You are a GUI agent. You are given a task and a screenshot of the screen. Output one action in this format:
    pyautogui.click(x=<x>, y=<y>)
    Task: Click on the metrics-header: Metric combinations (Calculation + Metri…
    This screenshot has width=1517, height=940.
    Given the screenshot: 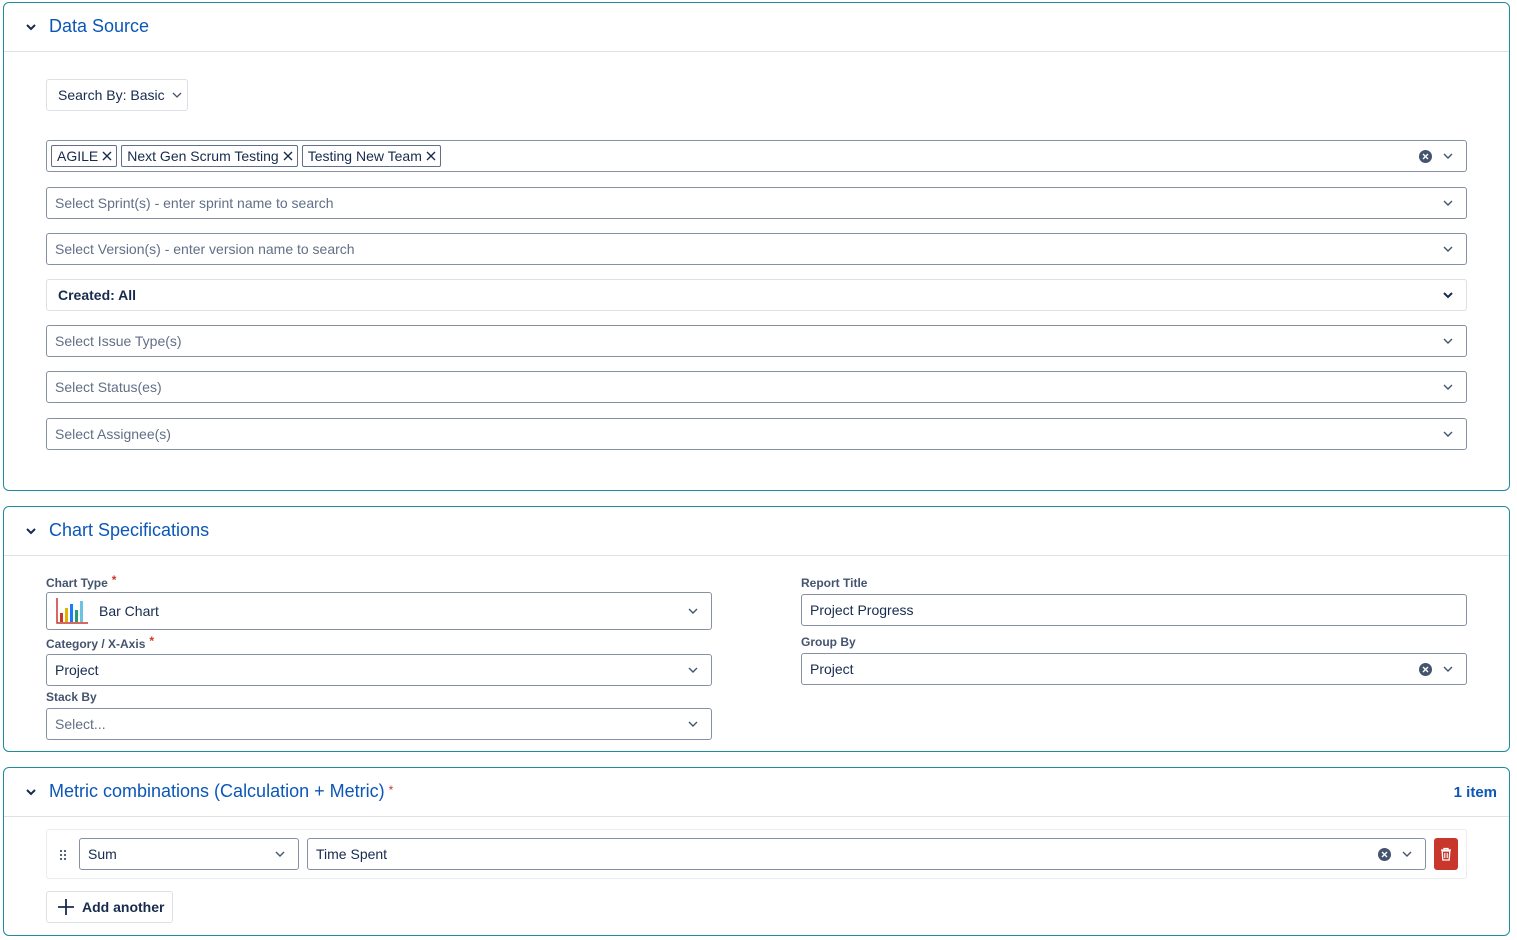 What is the action you would take?
    pyautogui.click(x=756, y=792)
    